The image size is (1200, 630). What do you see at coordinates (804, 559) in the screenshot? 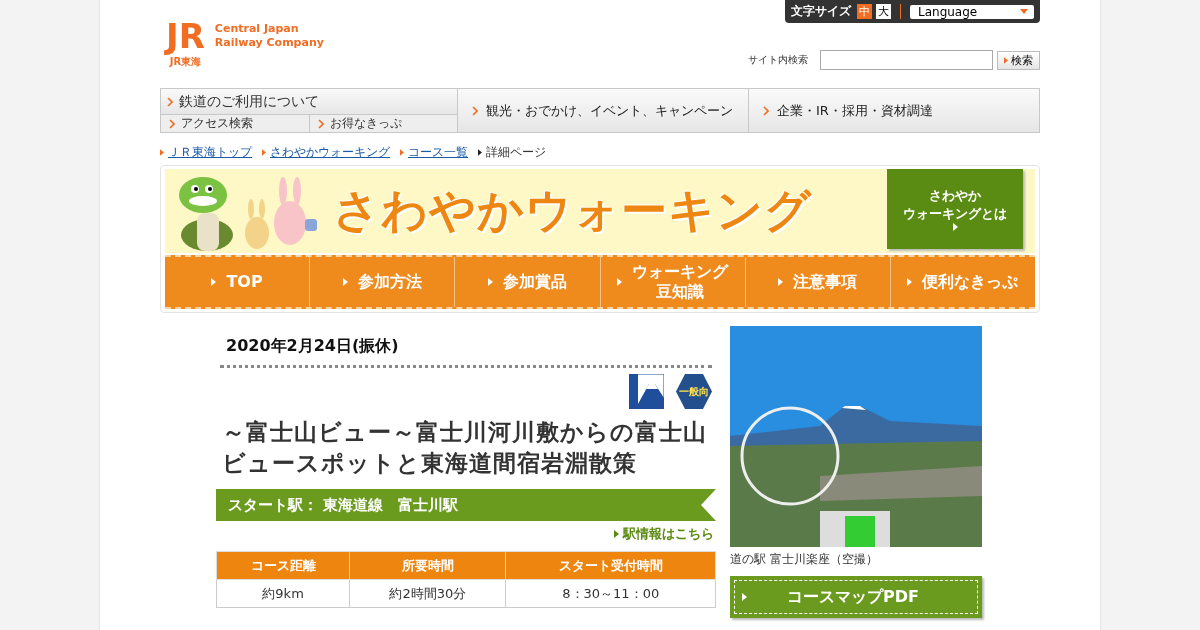
I see `photo-caption: 道の駅 富士川楽座（空撮）` at bounding box center [804, 559].